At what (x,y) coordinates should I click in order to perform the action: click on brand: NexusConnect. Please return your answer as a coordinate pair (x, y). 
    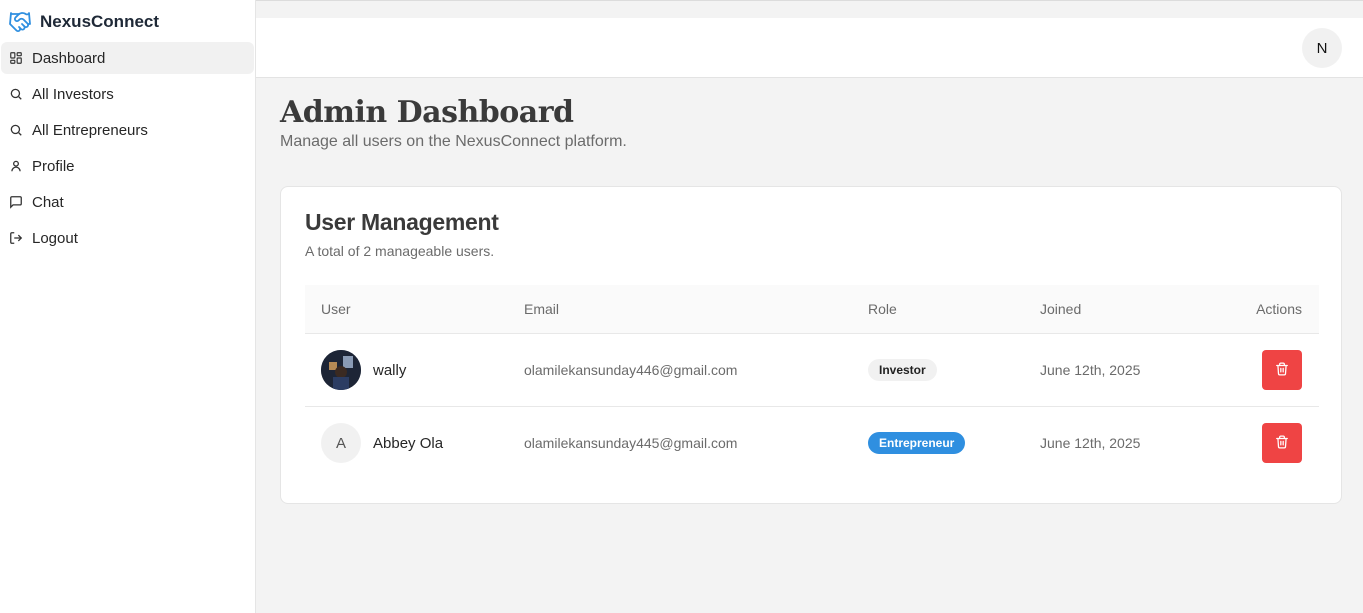
    Looking at the image, I should click on (83, 22).